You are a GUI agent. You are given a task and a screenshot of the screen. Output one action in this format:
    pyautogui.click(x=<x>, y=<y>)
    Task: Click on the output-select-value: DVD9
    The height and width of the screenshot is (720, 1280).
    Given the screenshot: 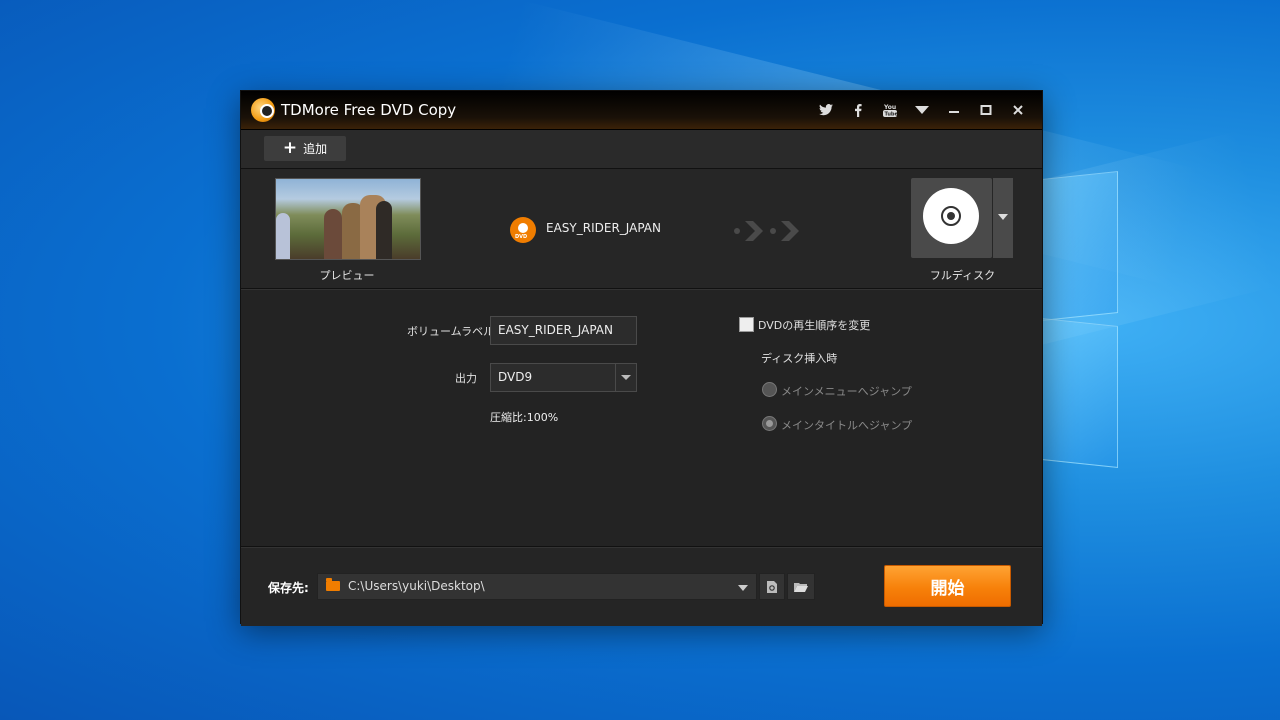 What is the action you would take?
    pyautogui.click(x=515, y=377)
    